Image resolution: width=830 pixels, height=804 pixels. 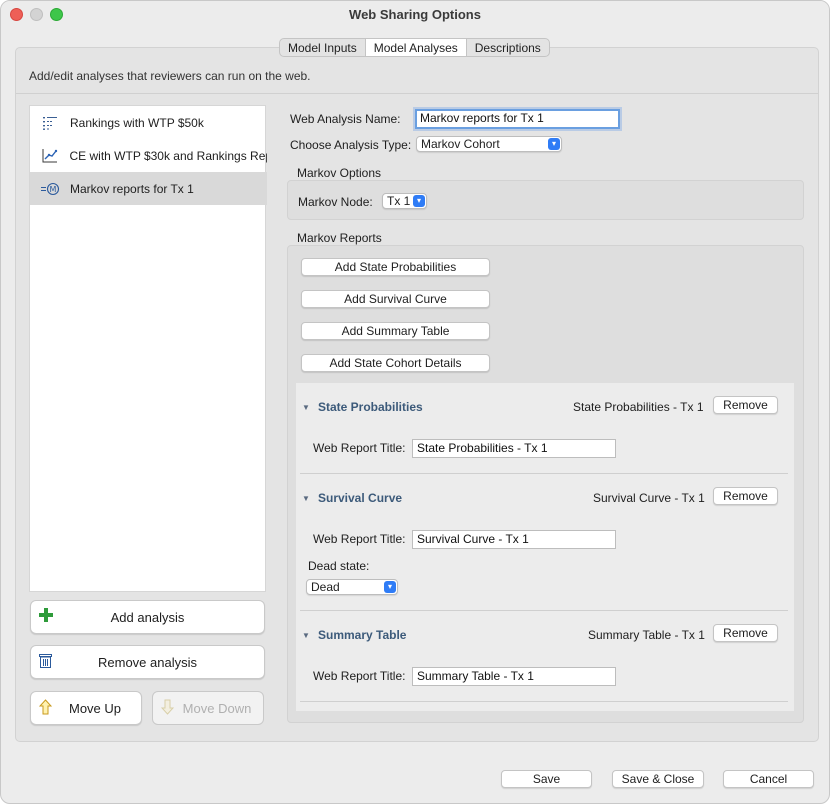 I want to click on web-report-title-input: Summary Table - Tx 1, so click(x=514, y=676).